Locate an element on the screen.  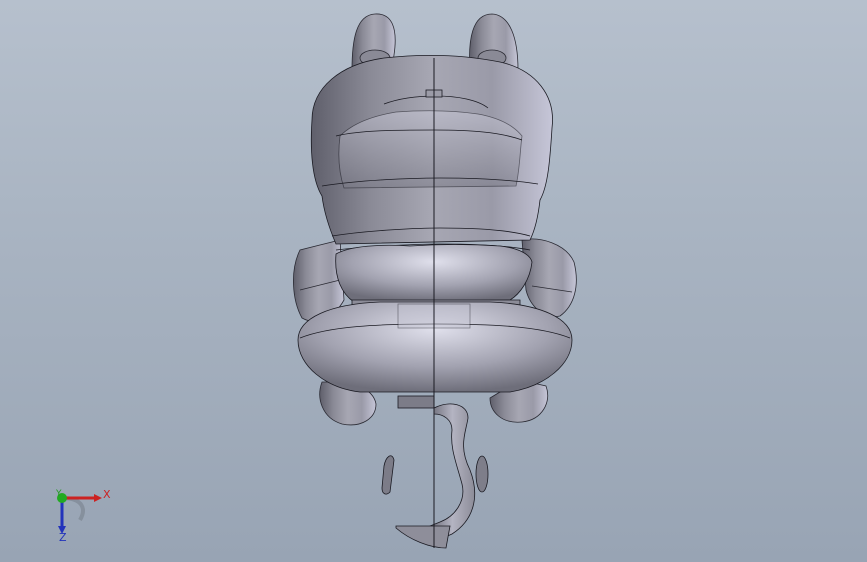
x-axis-label: X is located at coordinates (107, 494).